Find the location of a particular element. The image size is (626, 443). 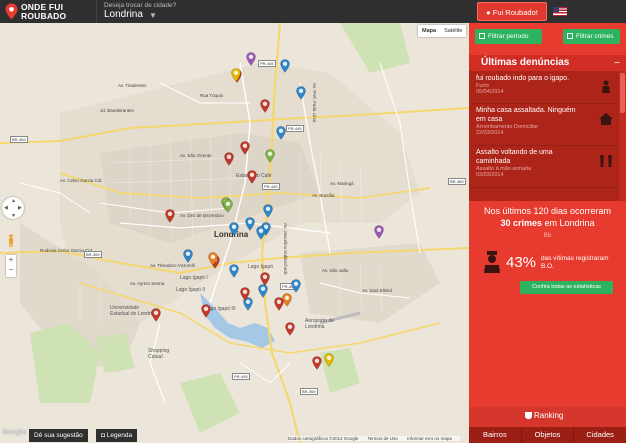

map-label-lago-igapo: Lago Igapó is located at coordinates (261, 267).